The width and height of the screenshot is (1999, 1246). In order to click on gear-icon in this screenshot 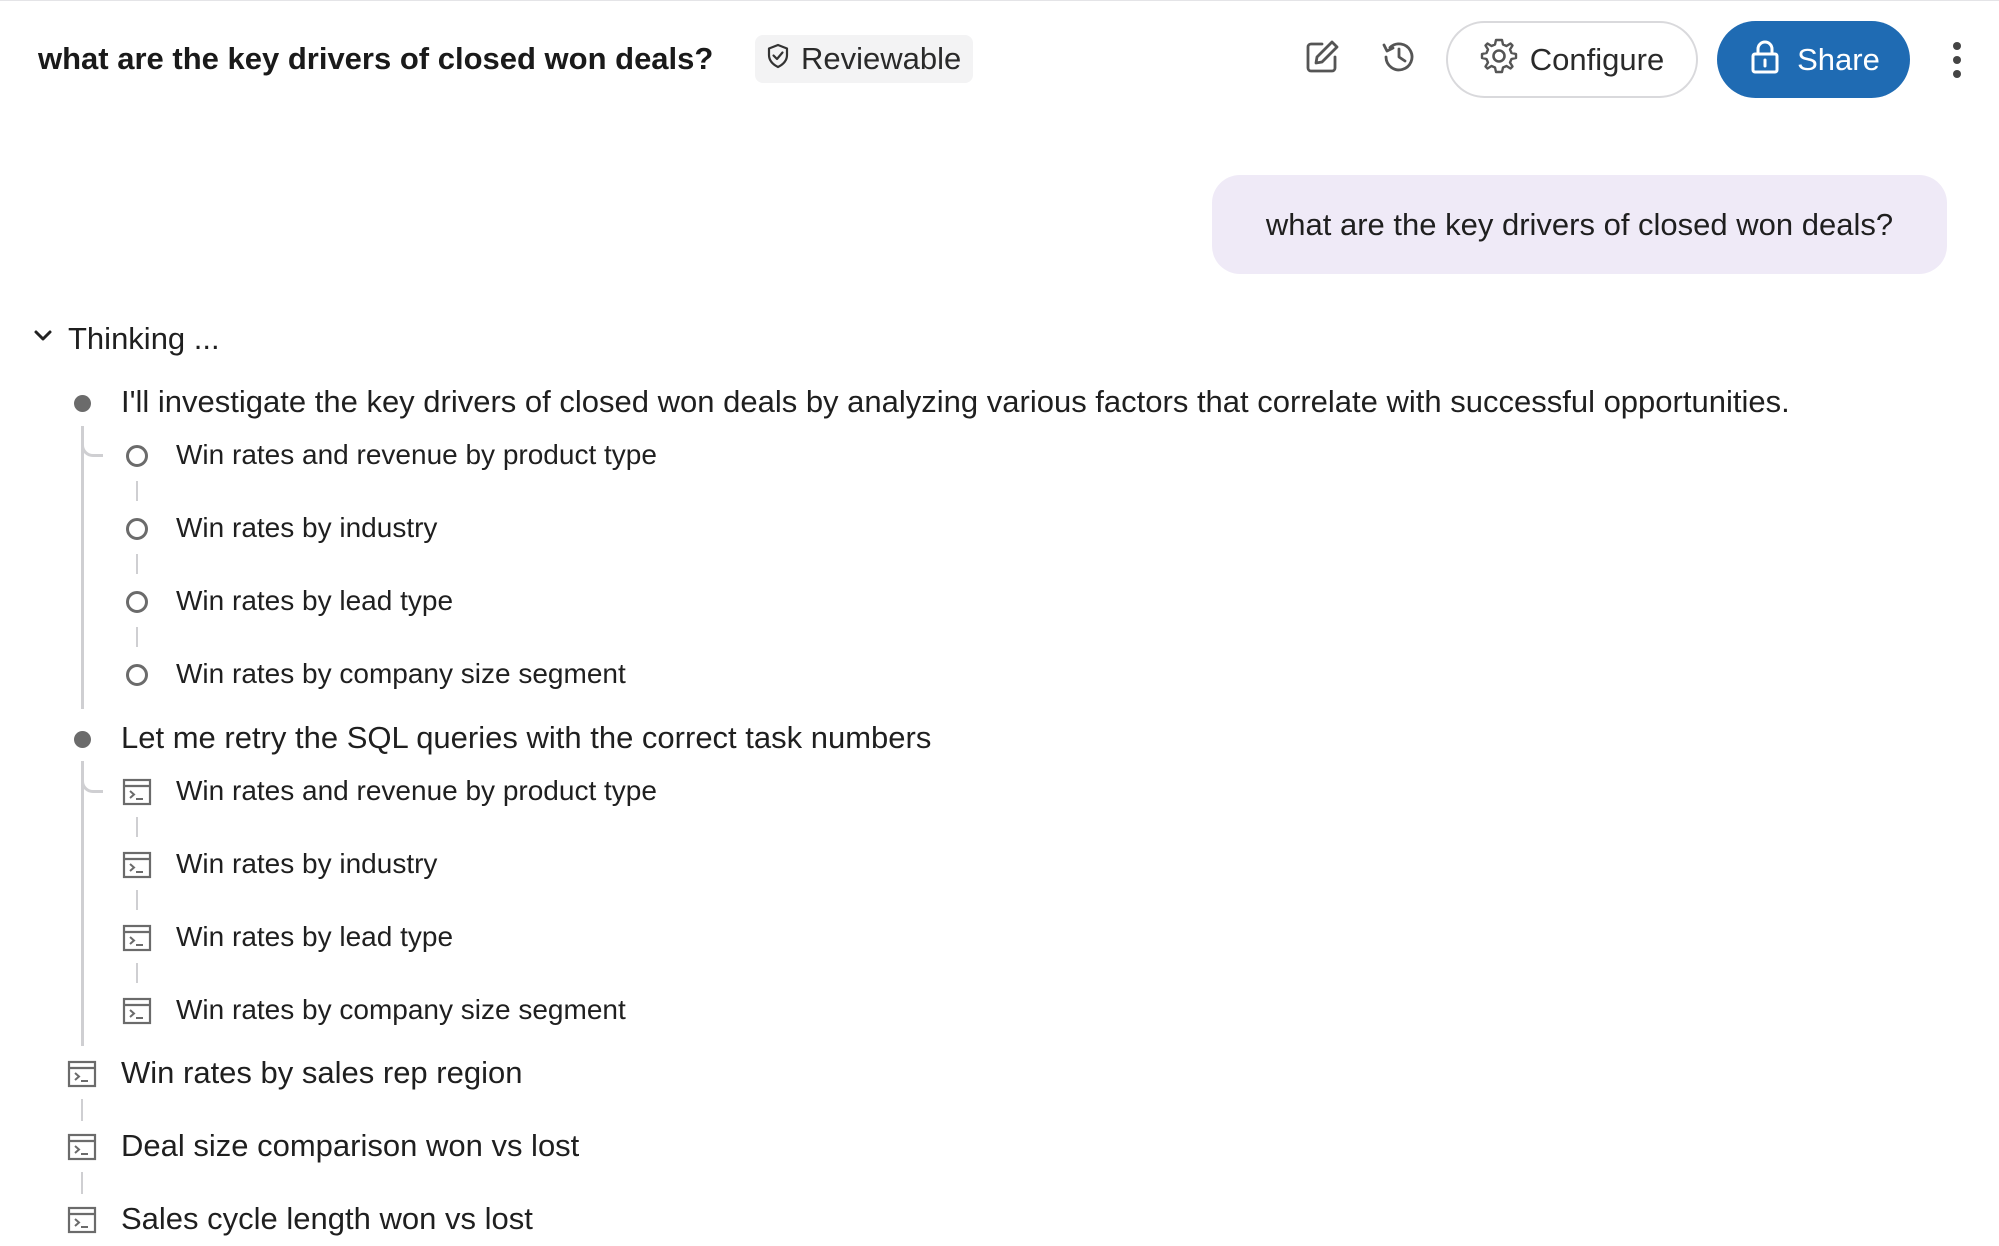, I will do `click(1499, 60)`.